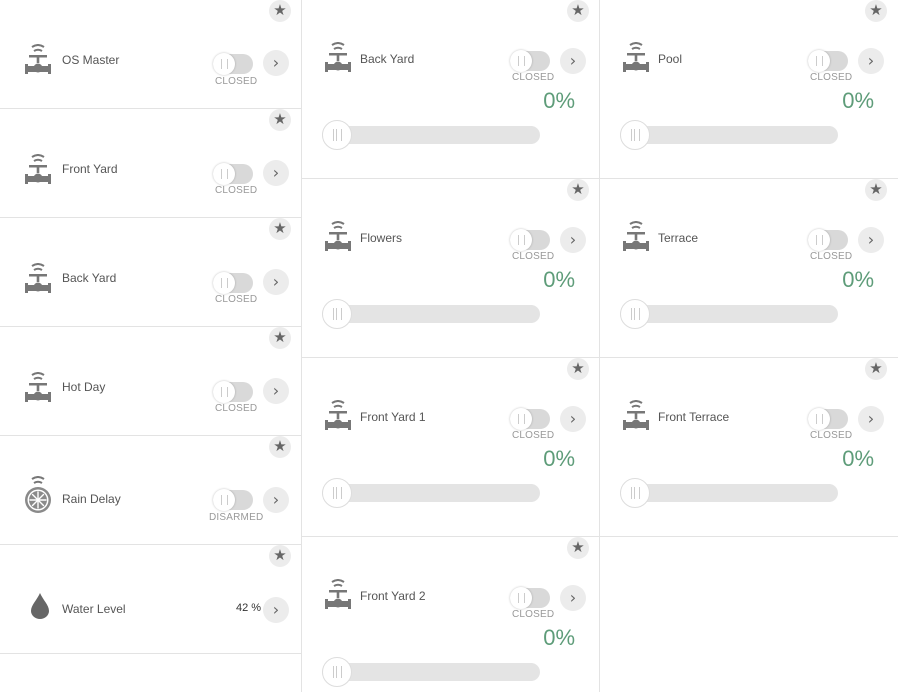 Image resolution: width=900 pixels, height=692 pixels. Describe the element at coordinates (236, 517) in the screenshot. I see `state-label: DISARMED` at that location.